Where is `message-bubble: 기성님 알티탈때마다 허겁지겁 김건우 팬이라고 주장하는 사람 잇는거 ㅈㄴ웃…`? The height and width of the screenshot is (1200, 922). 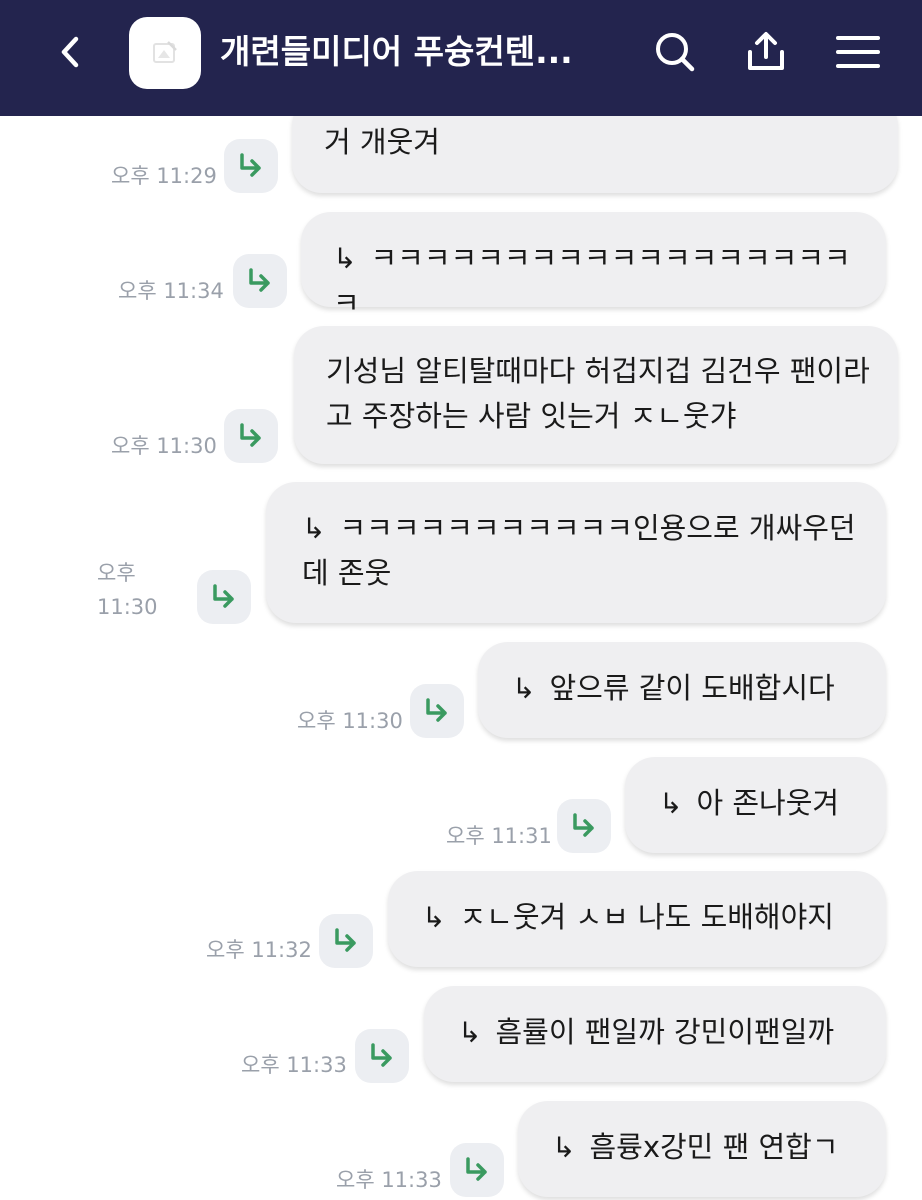 message-bubble: 기성님 알티탈때마다 허겁지겁 김건우 팬이라고 주장하는 사람 잇는거 ㅈㄴ웃… is located at coordinates (596, 395).